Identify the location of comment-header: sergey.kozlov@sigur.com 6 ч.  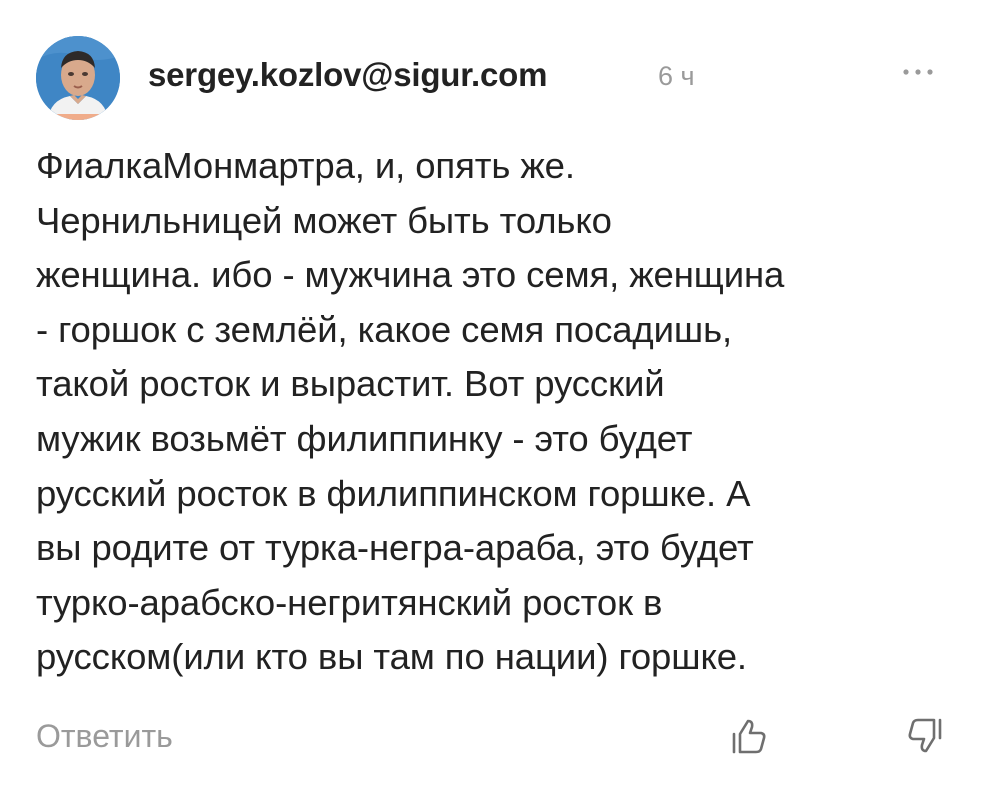
(501, 77).